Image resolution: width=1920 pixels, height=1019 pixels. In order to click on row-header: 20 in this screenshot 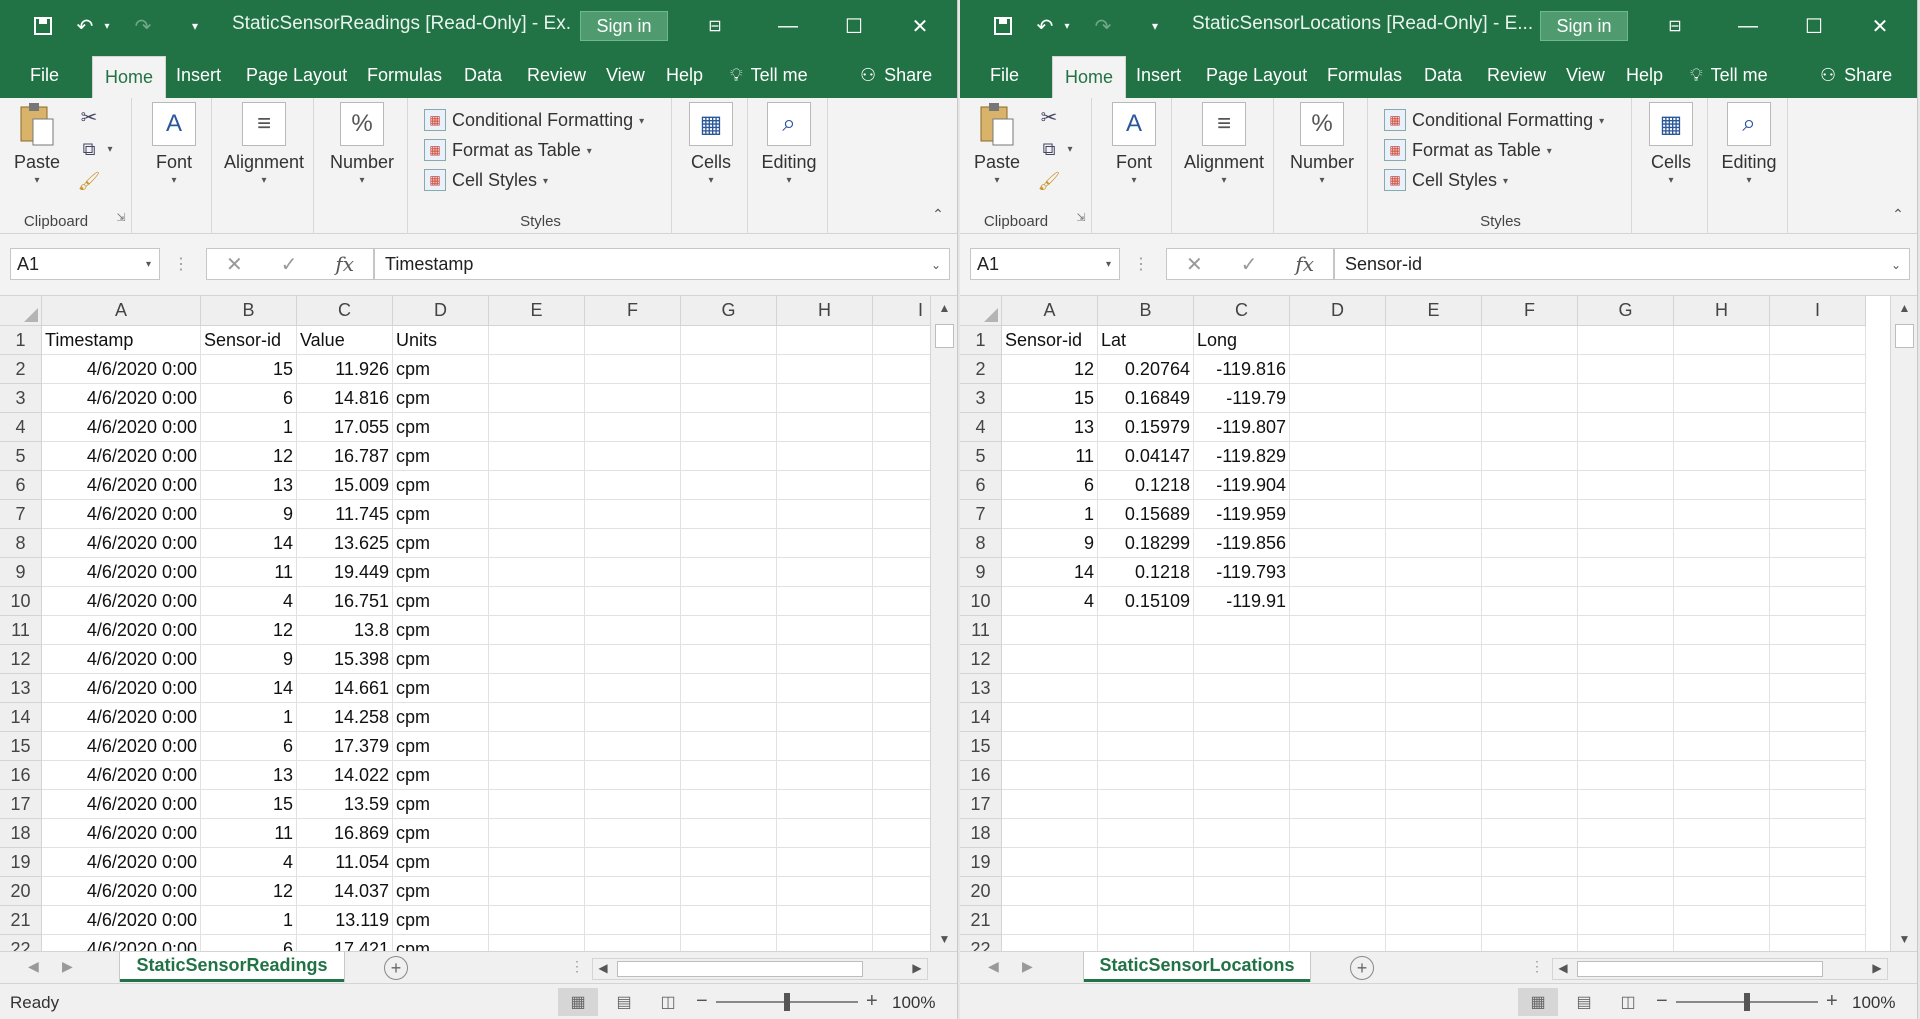, I will do `click(981, 891)`.